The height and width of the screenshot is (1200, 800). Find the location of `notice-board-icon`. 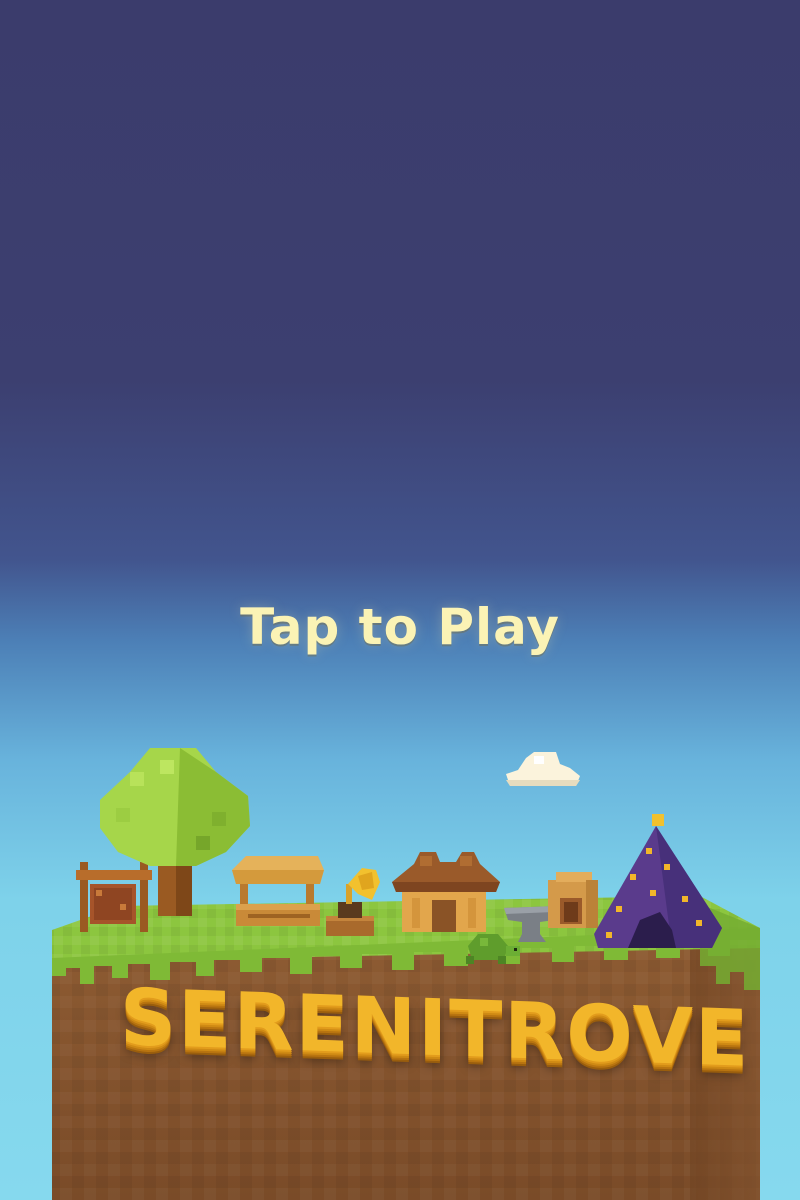

notice-board-icon is located at coordinates (114, 897).